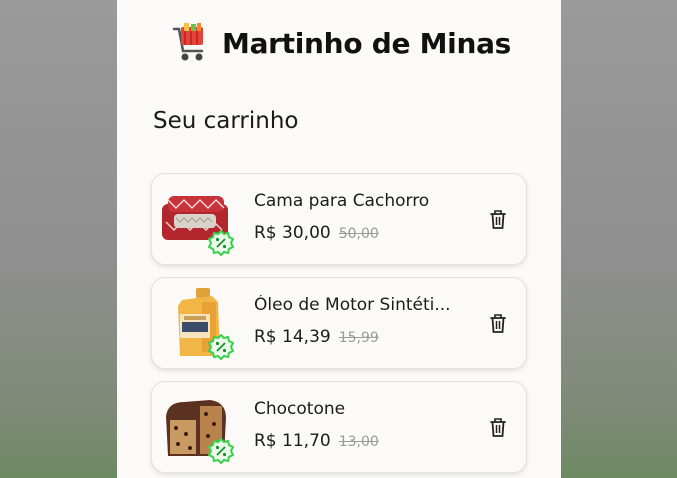 The width and height of the screenshot is (677, 478). I want to click on shopping-cart-icon, so click(188, 42).